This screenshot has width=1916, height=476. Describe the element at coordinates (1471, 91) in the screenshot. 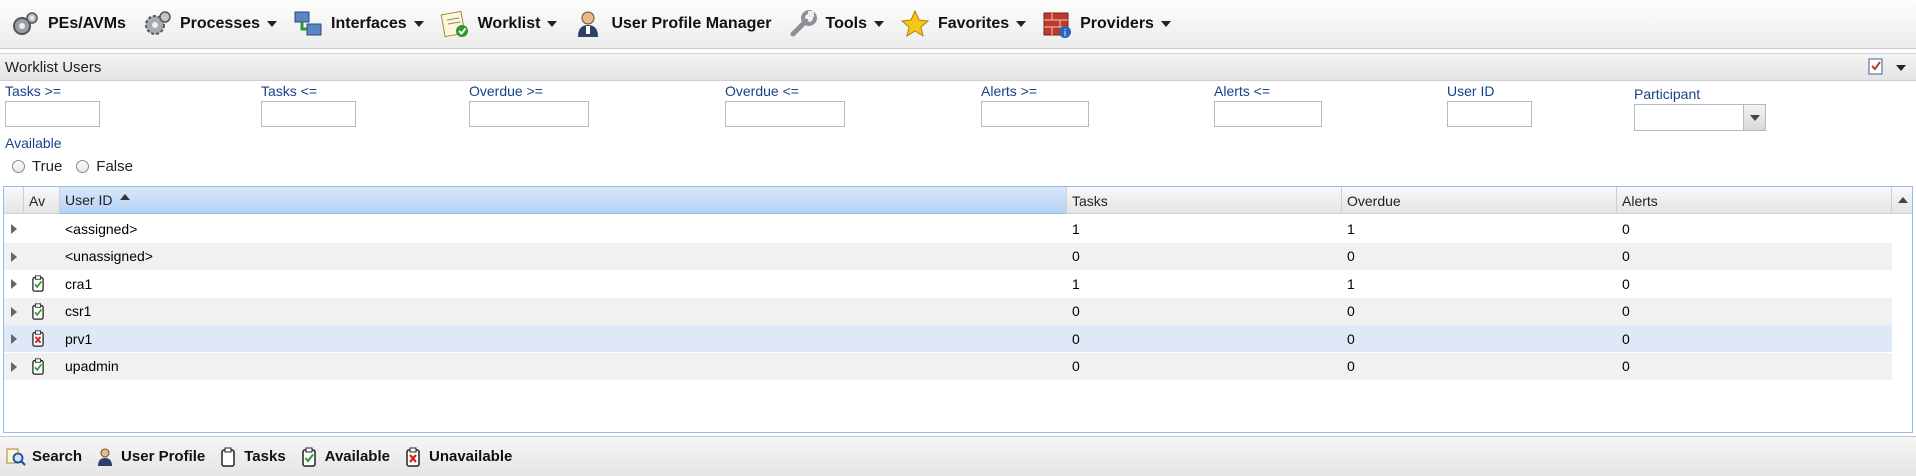

I see `filter-label: User ID` at that location.